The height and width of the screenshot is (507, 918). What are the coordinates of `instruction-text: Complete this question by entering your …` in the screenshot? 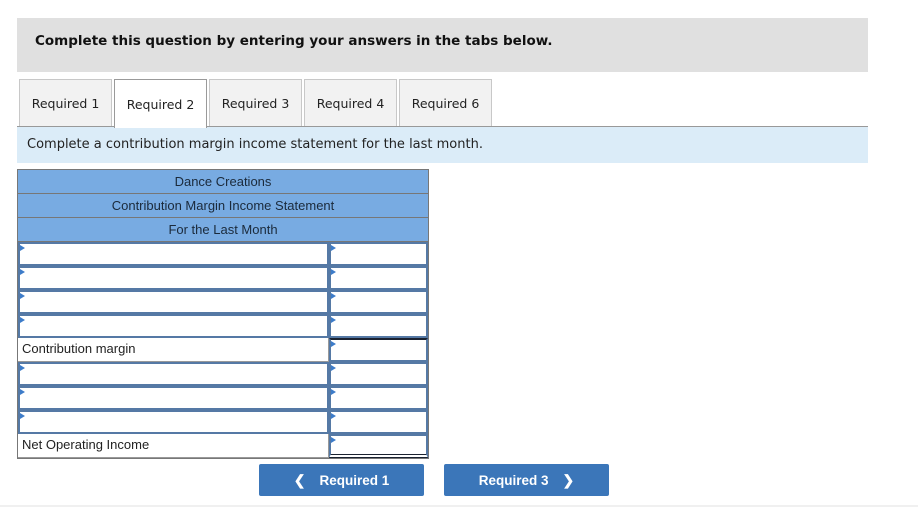 It's located at (294, 41).